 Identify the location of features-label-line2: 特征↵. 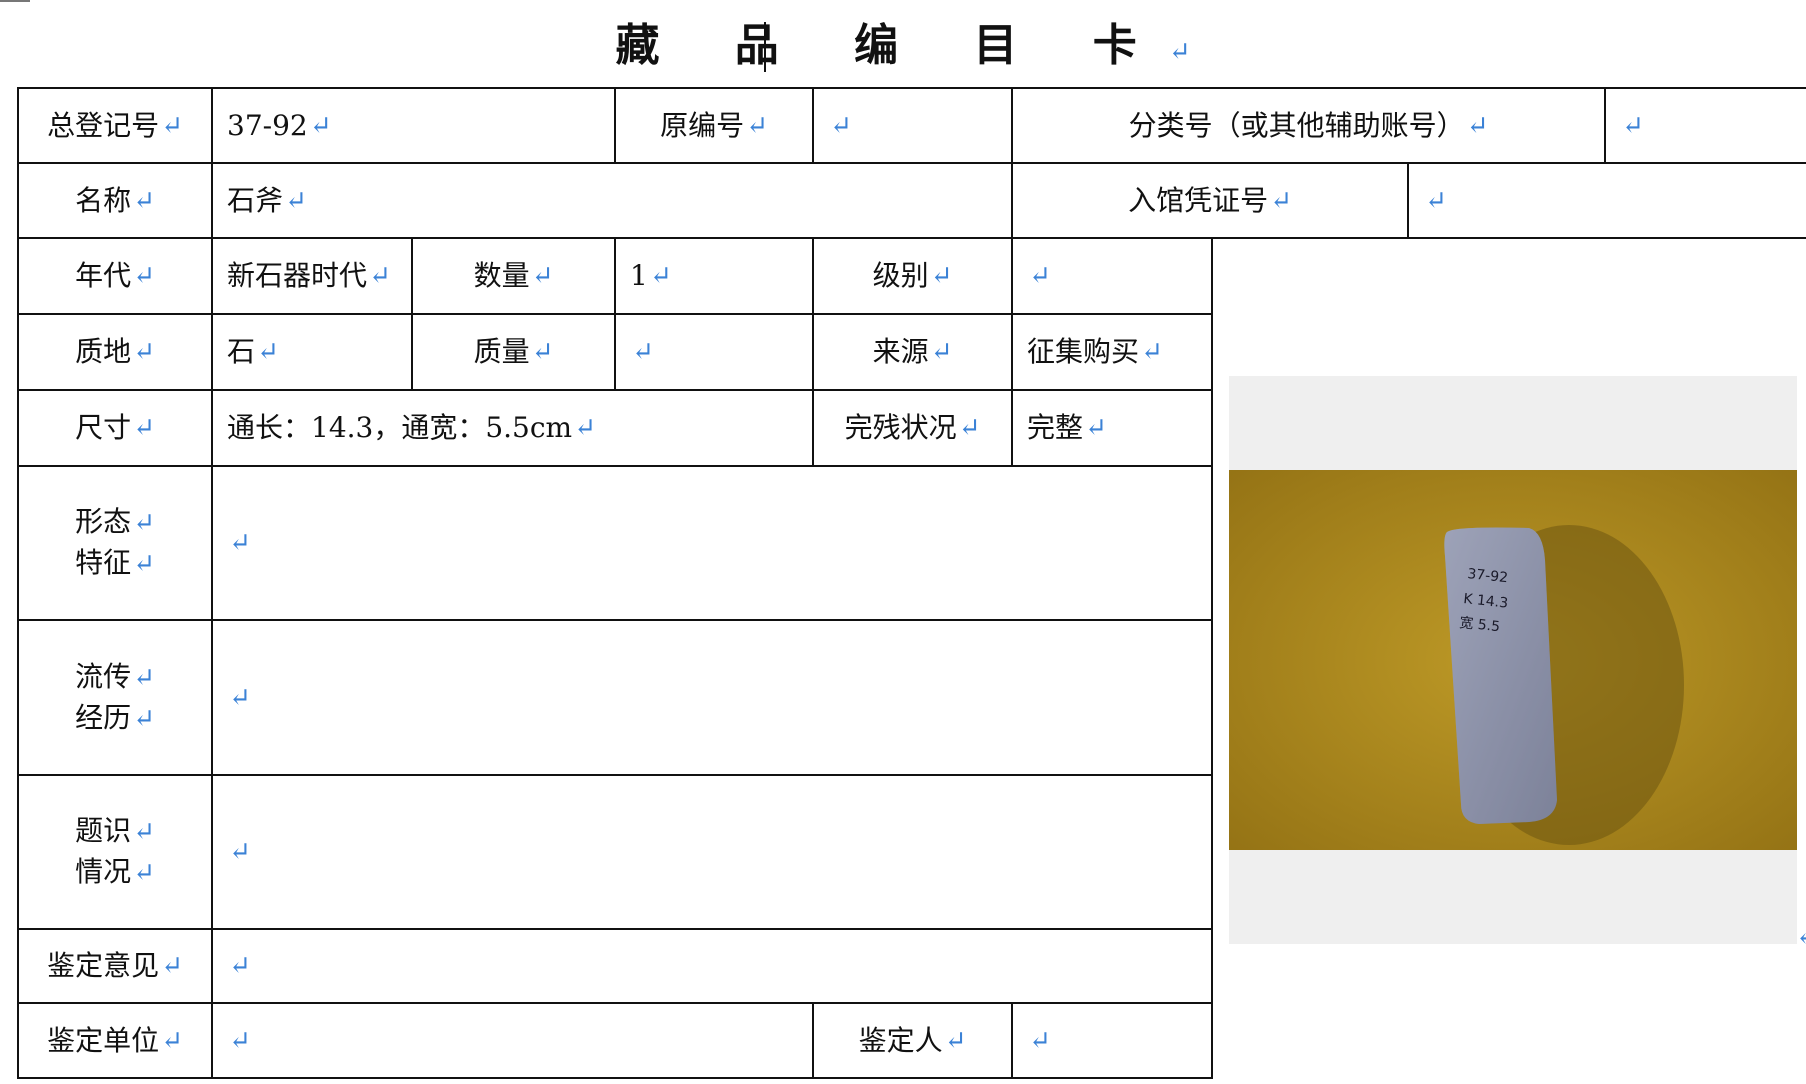
(115, 563).